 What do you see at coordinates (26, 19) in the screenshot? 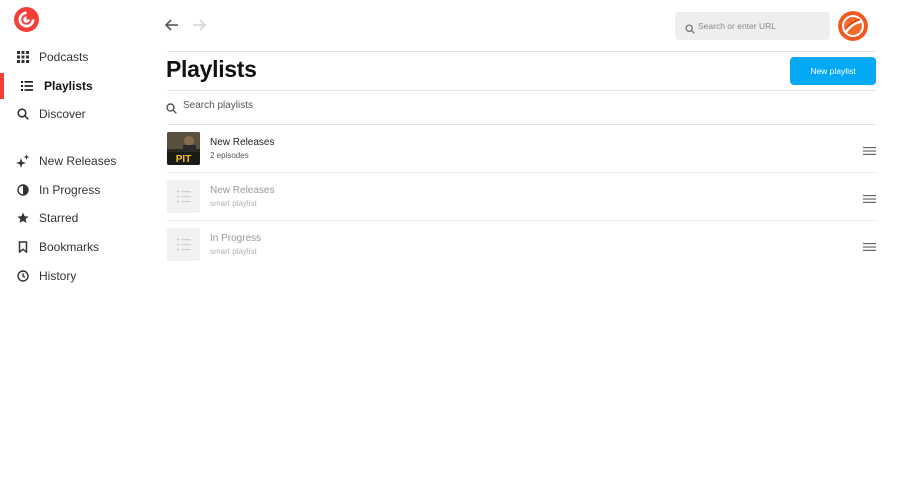
I see `pocket-casts-logo` at bounding box center [26, 19].